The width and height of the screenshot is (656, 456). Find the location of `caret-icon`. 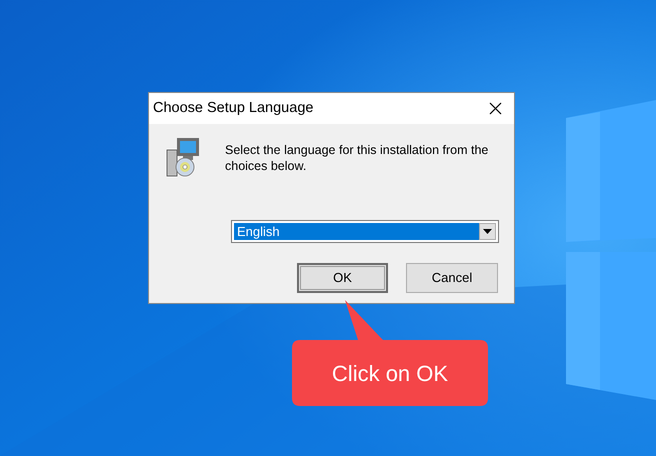

caret-icon is located at coordinates (487, 231).